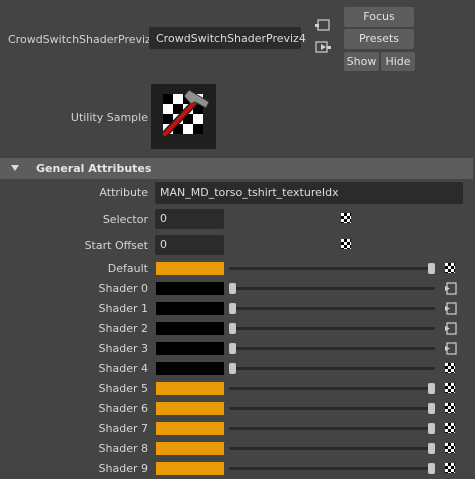 The image size is (475, 479). I want to click on attribute-label: Attribute, so click(123, 192).